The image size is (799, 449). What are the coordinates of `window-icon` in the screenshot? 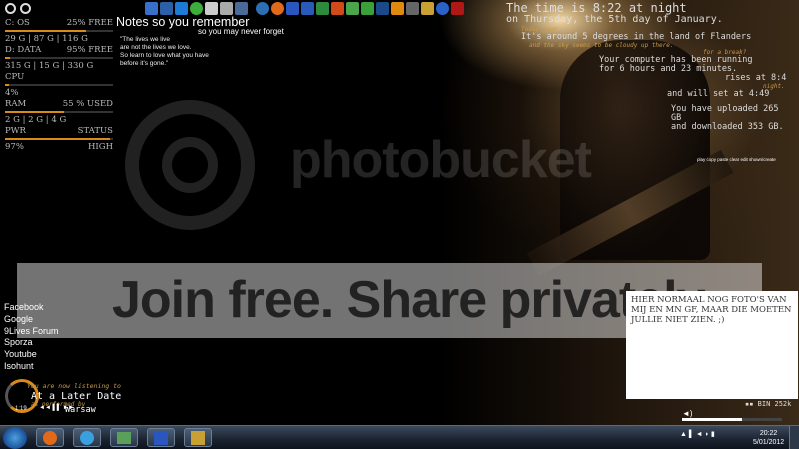 It's located at (241, 8).